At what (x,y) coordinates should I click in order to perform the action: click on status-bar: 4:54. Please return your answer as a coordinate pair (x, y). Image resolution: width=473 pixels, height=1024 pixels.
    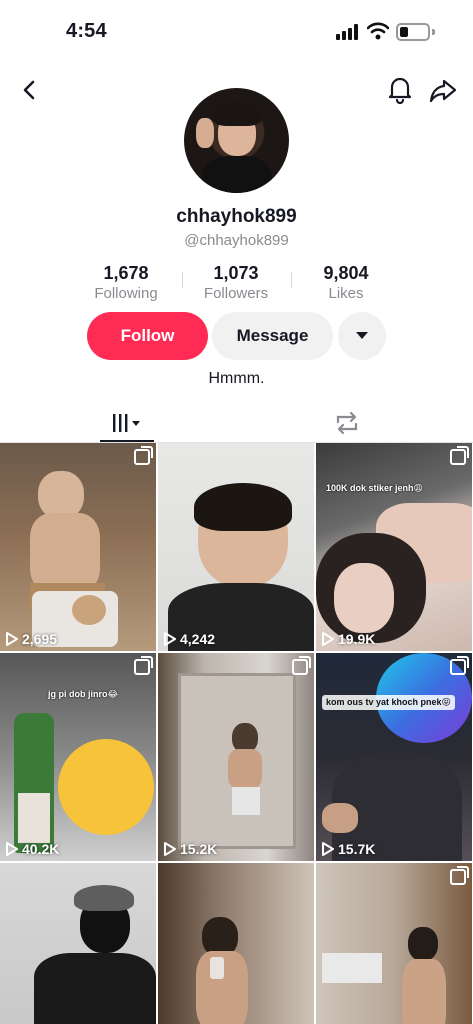
    Looking at the image, I should click on (236, 32).